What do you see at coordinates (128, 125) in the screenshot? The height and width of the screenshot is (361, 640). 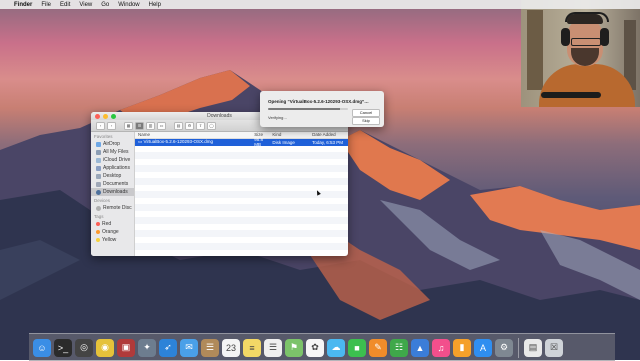 I see `icon-view-button: ▦` at bounding box center [128, 125].